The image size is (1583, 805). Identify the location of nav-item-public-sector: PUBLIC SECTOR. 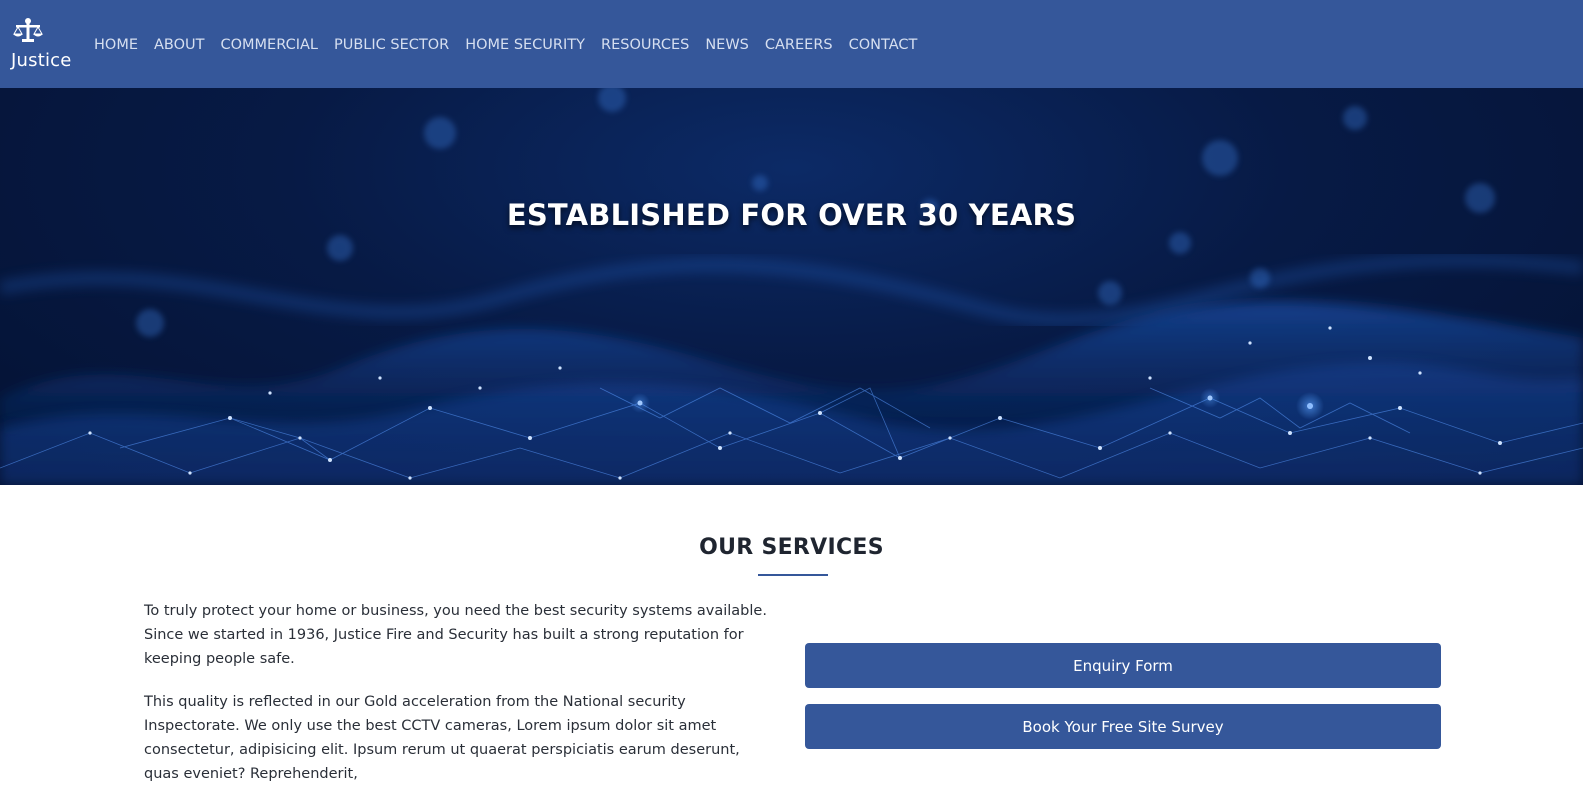
(391, 45).